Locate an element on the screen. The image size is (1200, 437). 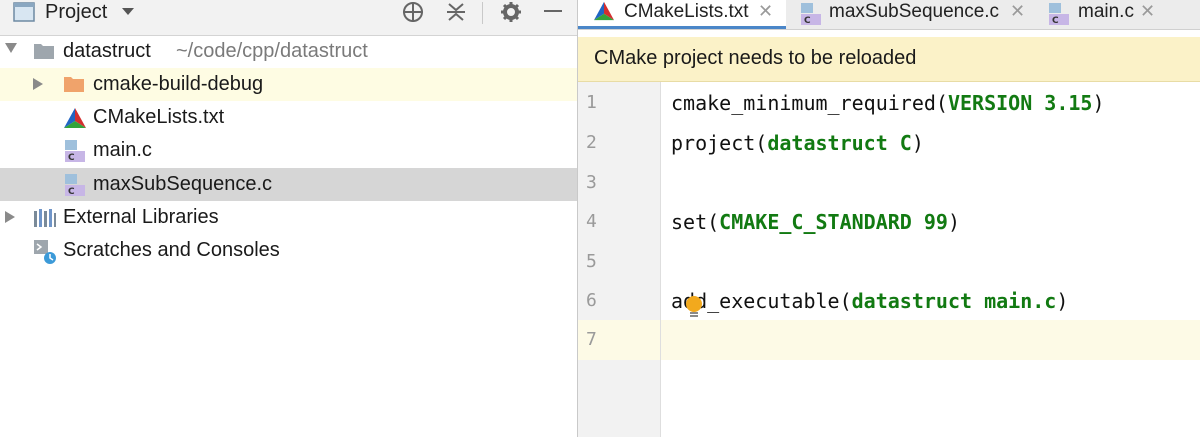
lightbulb-icon is located at coordinates (694, 307).